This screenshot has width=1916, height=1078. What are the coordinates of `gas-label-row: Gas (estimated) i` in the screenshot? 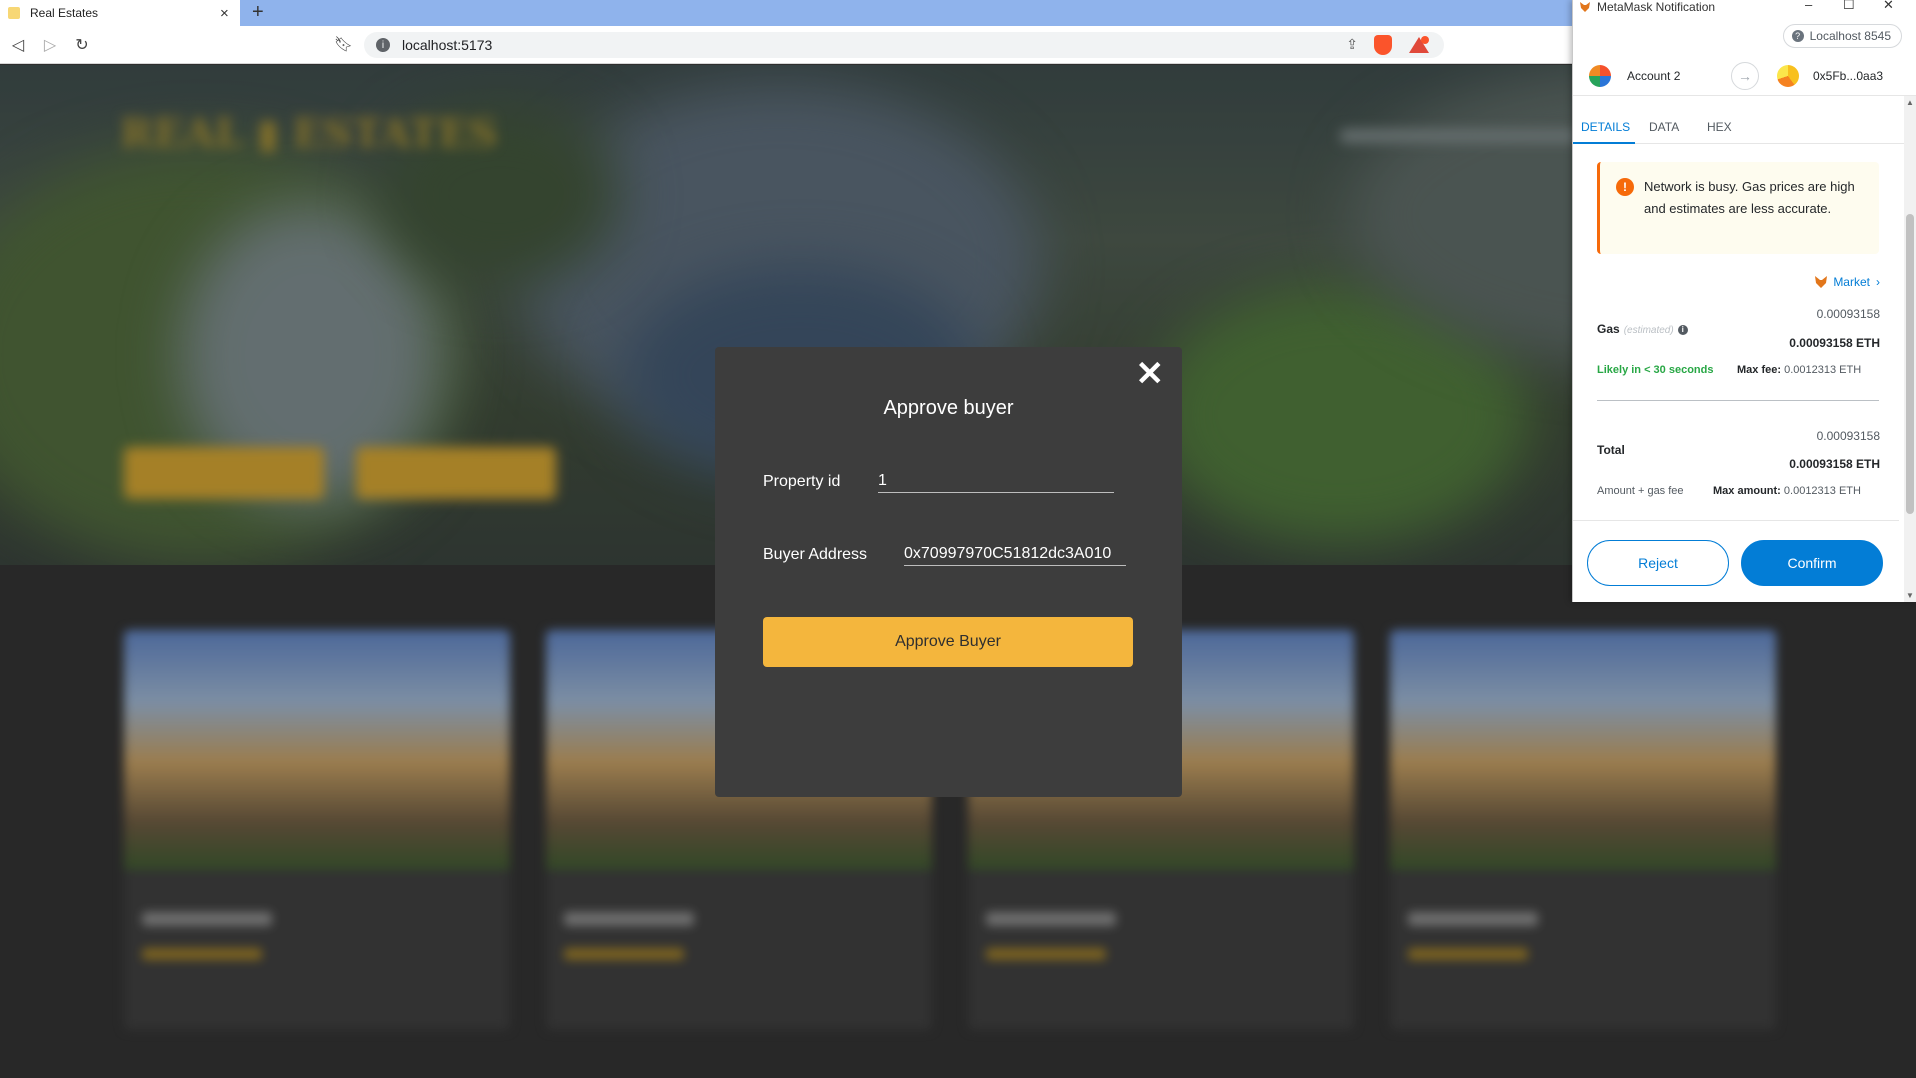 It's located at (1642, 329).